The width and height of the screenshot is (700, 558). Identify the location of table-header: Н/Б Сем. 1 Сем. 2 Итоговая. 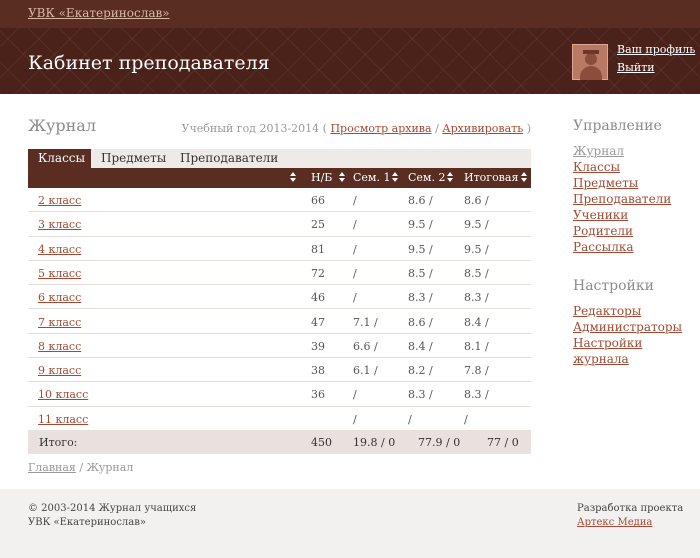
(279, 178).